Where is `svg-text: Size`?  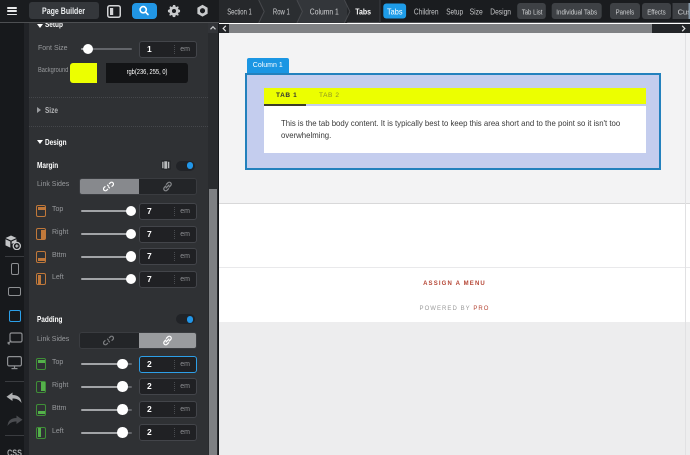 svg-text: Size is located at coordinates (476, 12).